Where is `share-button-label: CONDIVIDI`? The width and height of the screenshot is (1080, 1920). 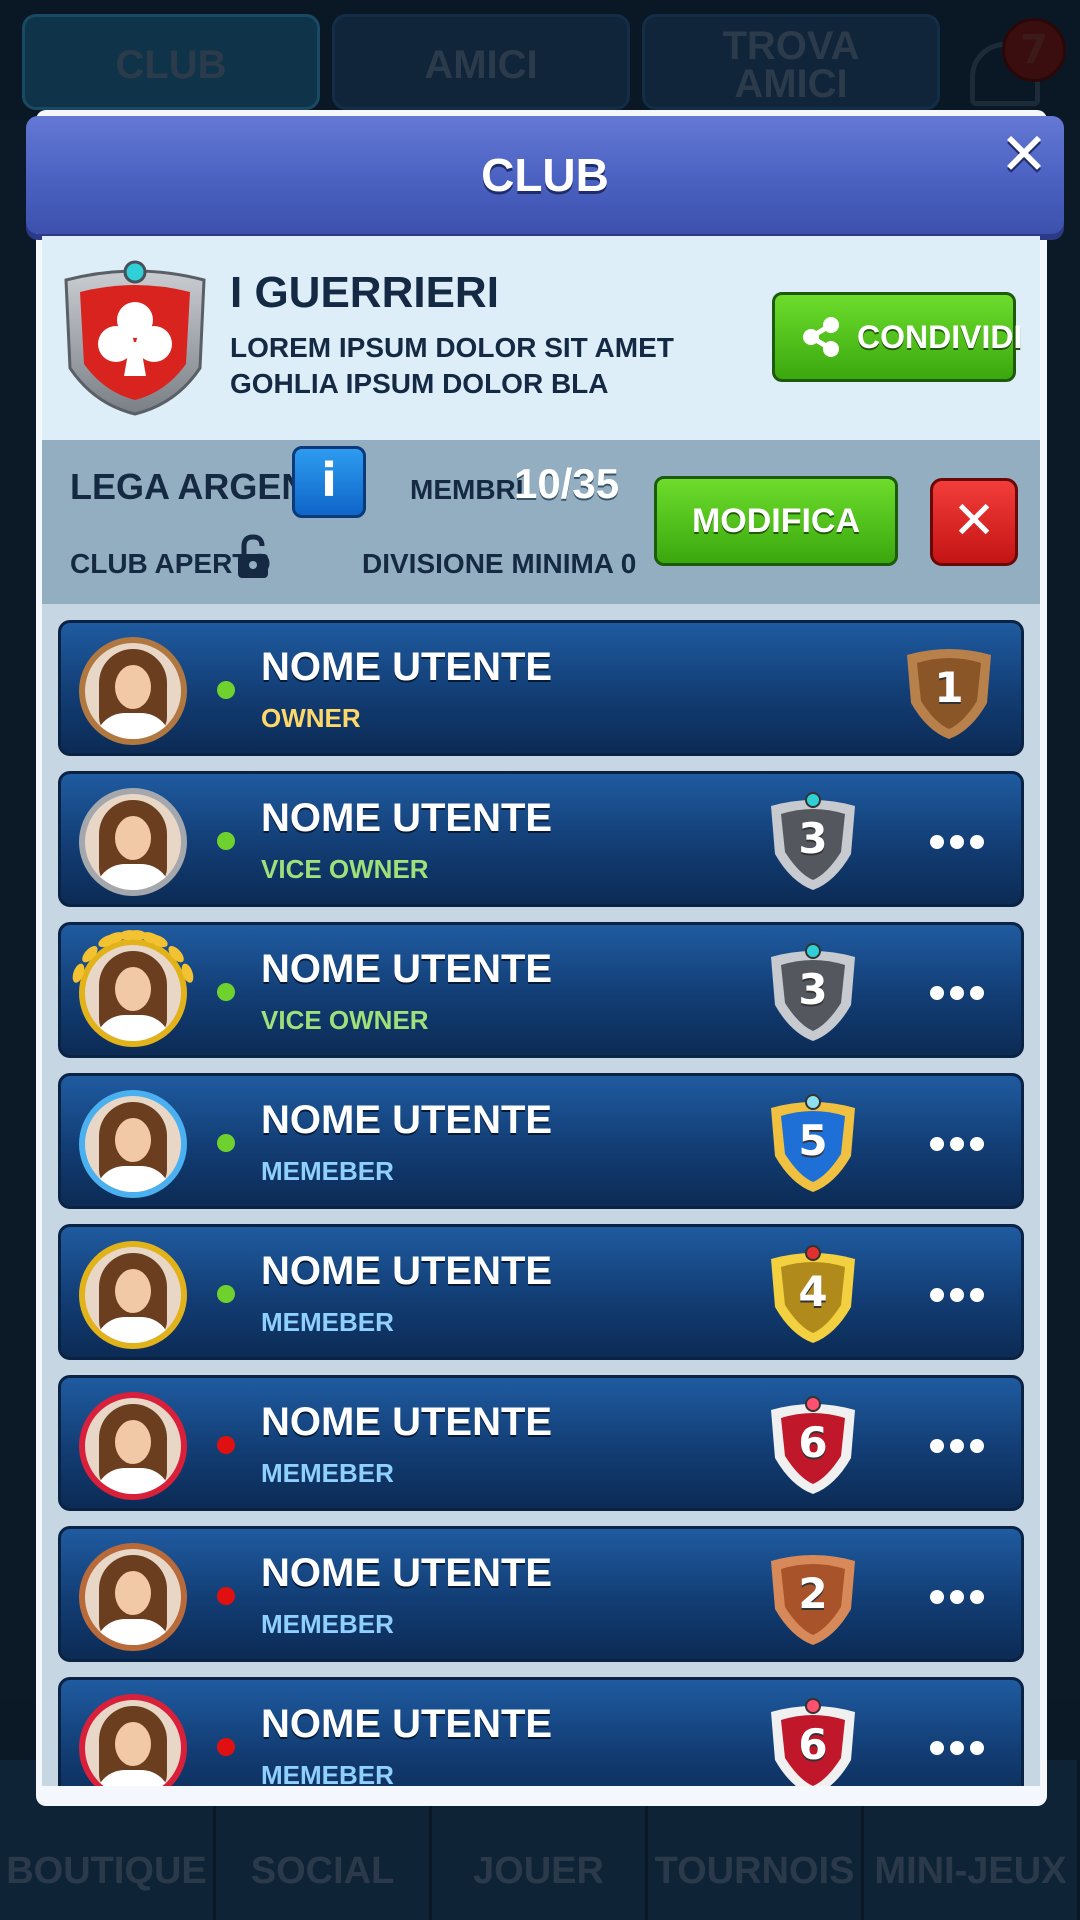
share-button-label: CONDIVIDI is located at coordinates (940, 337).